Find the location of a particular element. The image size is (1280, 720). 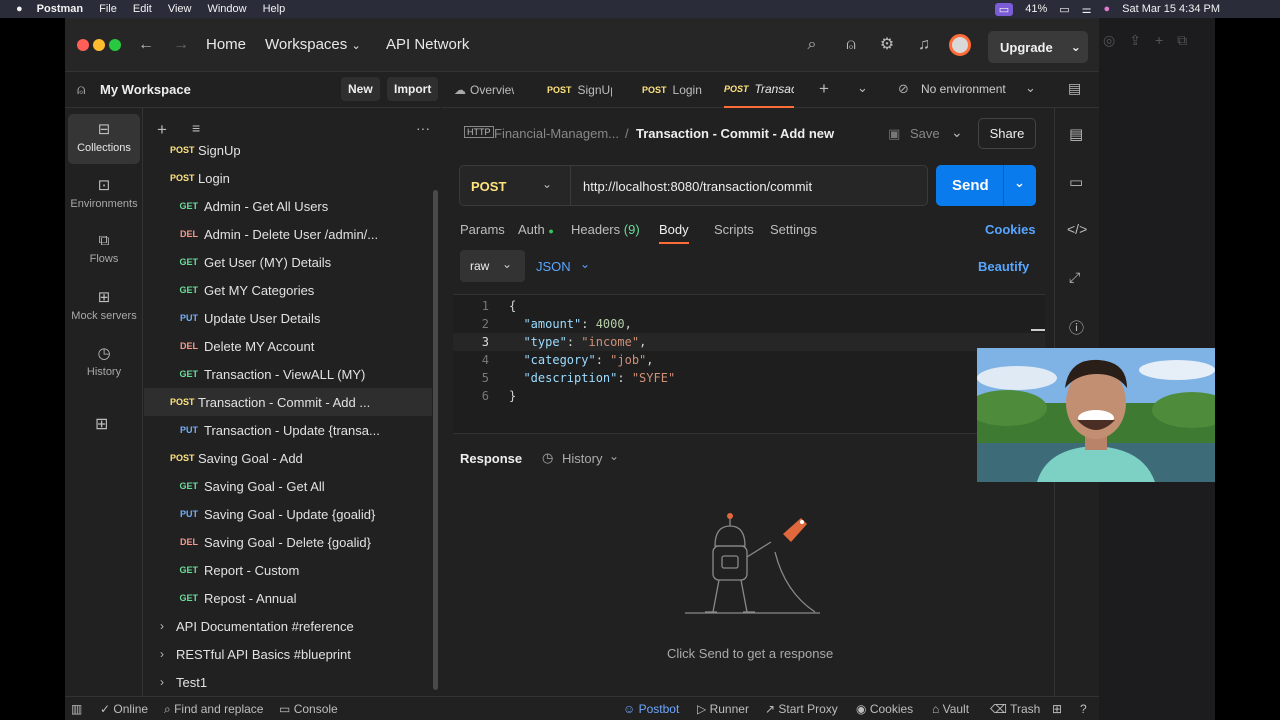

menu-file: File is located at coordinates (108, 9).